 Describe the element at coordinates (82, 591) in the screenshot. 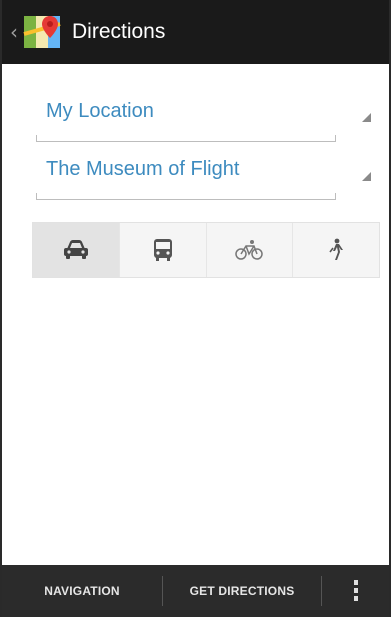

I see `navigation-button: NAVIGATION` at that location.